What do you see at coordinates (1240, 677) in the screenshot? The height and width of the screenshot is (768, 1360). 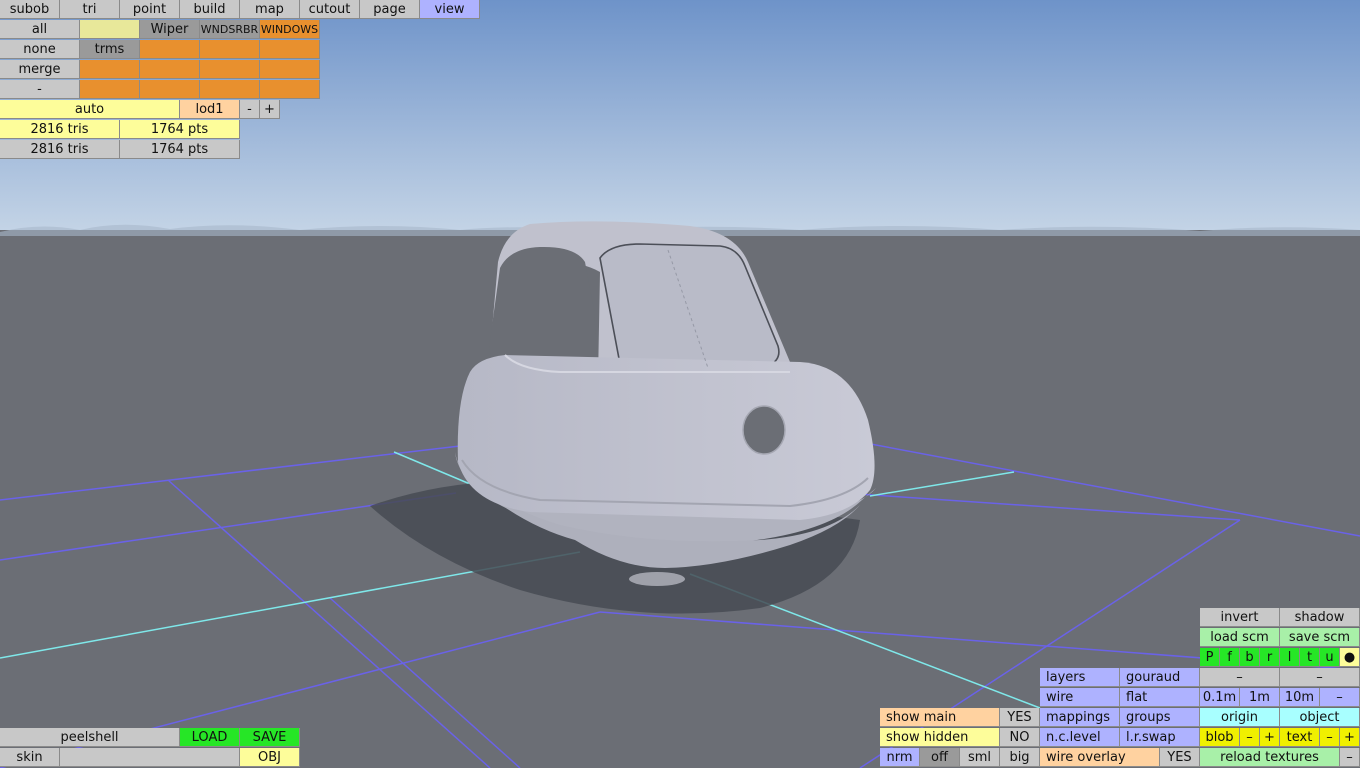 I see `dash-button-left: –` at bounding box center [1240, 677].